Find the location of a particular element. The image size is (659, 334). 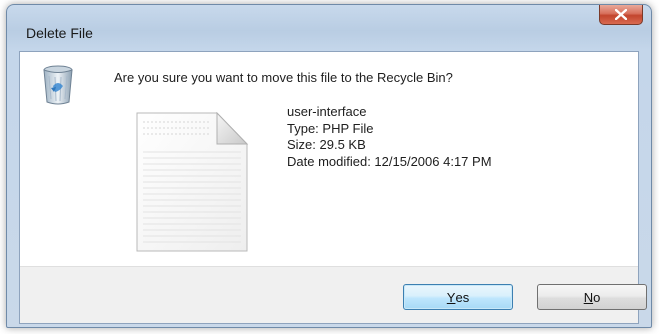

file-date-modified: Date modified: 12/15/2006 4:17 PM is located at coordinates (389, 161).